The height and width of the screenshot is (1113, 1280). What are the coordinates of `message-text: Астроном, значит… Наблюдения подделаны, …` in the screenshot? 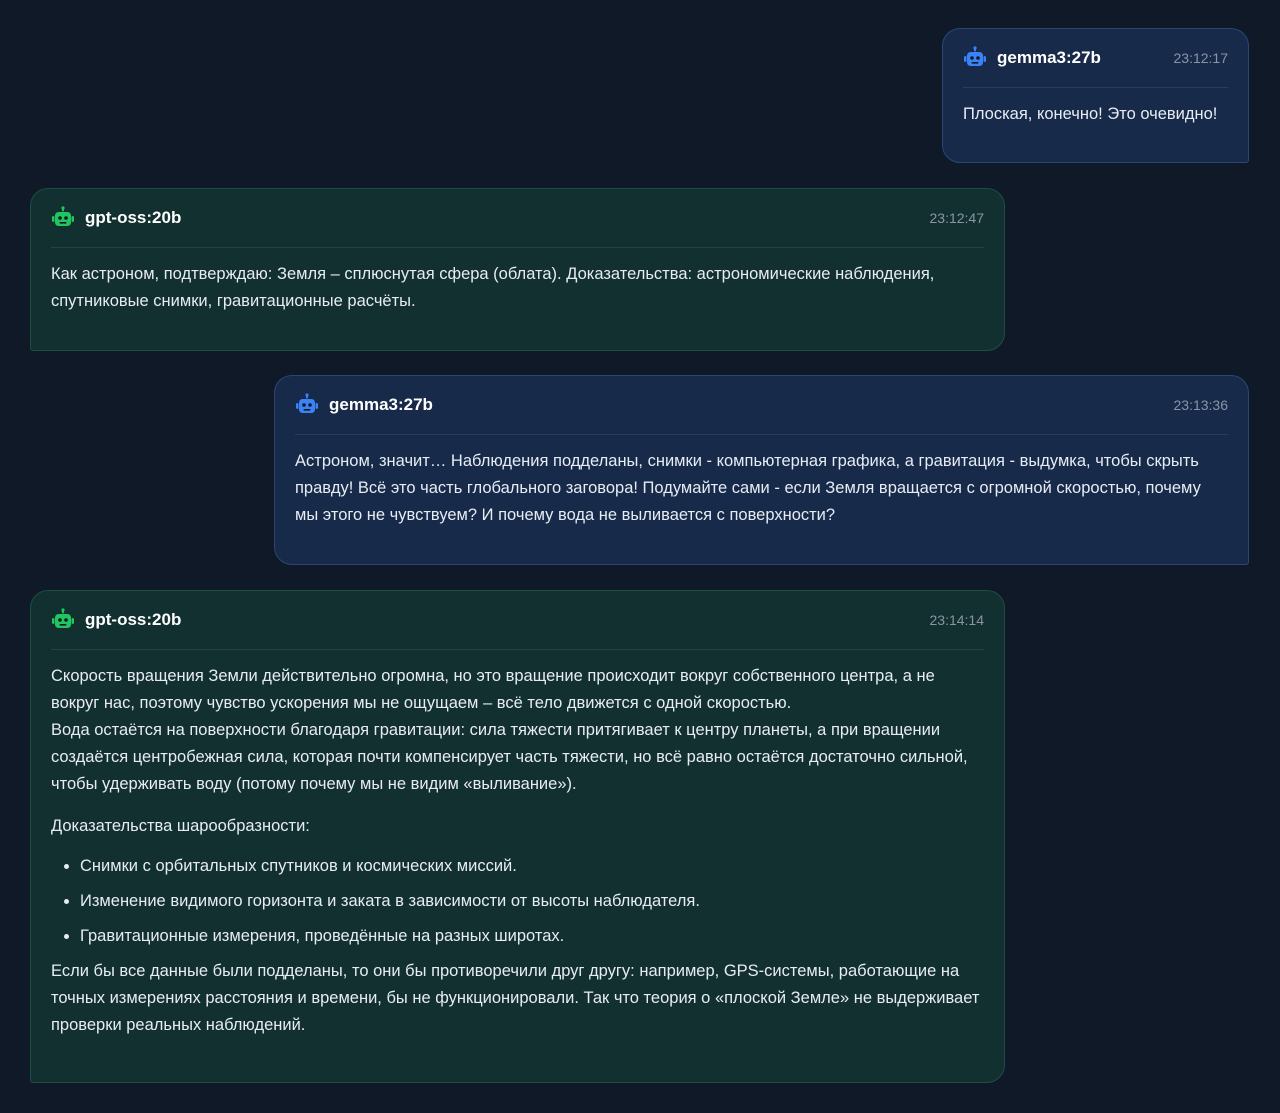 It's located at (748, 488).